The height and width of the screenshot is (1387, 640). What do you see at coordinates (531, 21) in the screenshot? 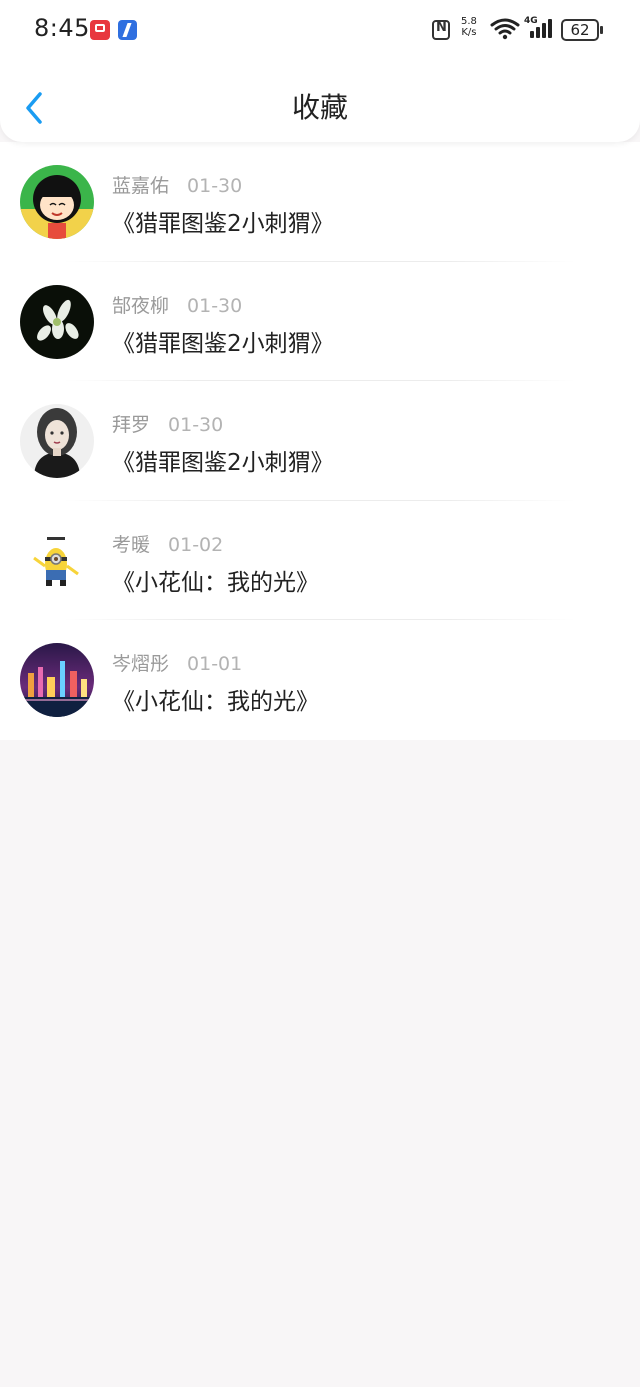
I see `signal-type-label: 4G` at bounding box center [531, 21].